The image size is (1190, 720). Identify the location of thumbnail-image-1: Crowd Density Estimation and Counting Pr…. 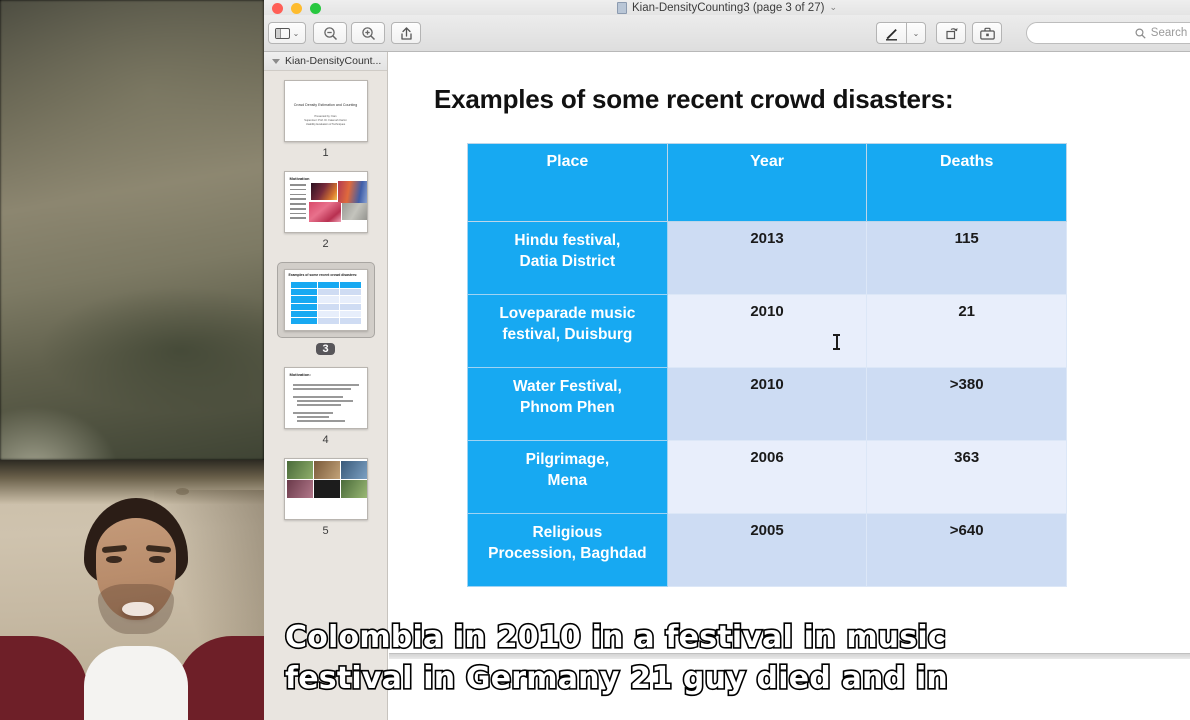
(325, 111).